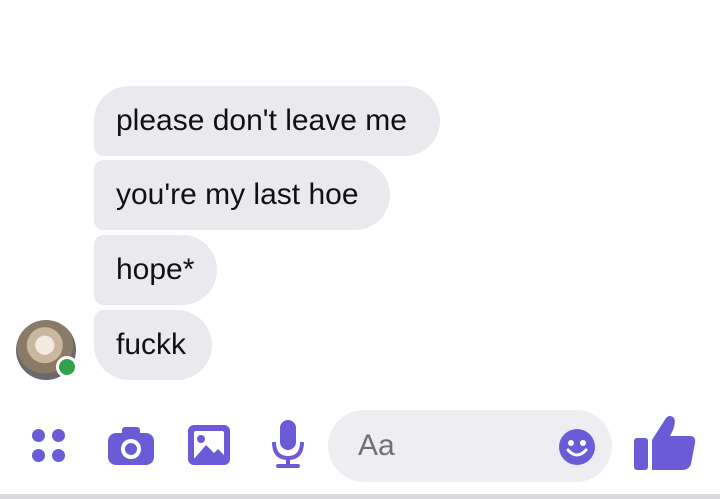 The image size is (720, 499). Describe the element at coordinates (153, 345) in the screenshot. I see `message-bubble: fuckk` at that location.